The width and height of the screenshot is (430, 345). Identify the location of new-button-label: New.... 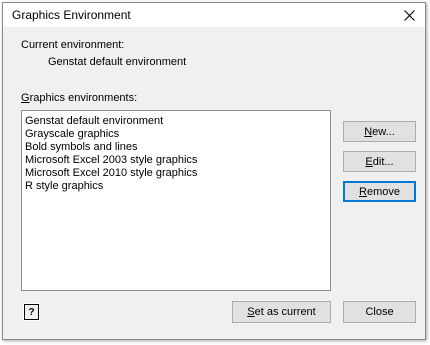
(379, 131).